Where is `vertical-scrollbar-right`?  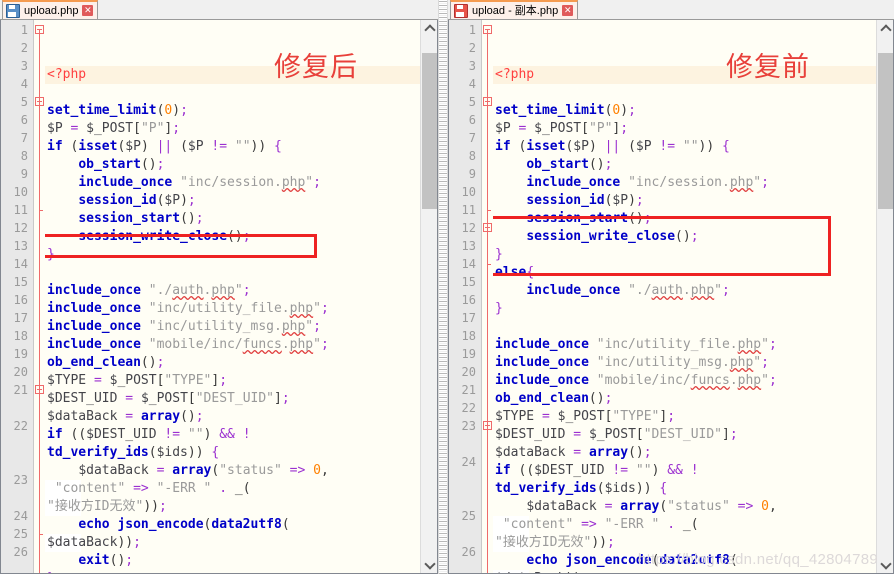 vertical-scrollbar-right is located at coordinates (884, 296).